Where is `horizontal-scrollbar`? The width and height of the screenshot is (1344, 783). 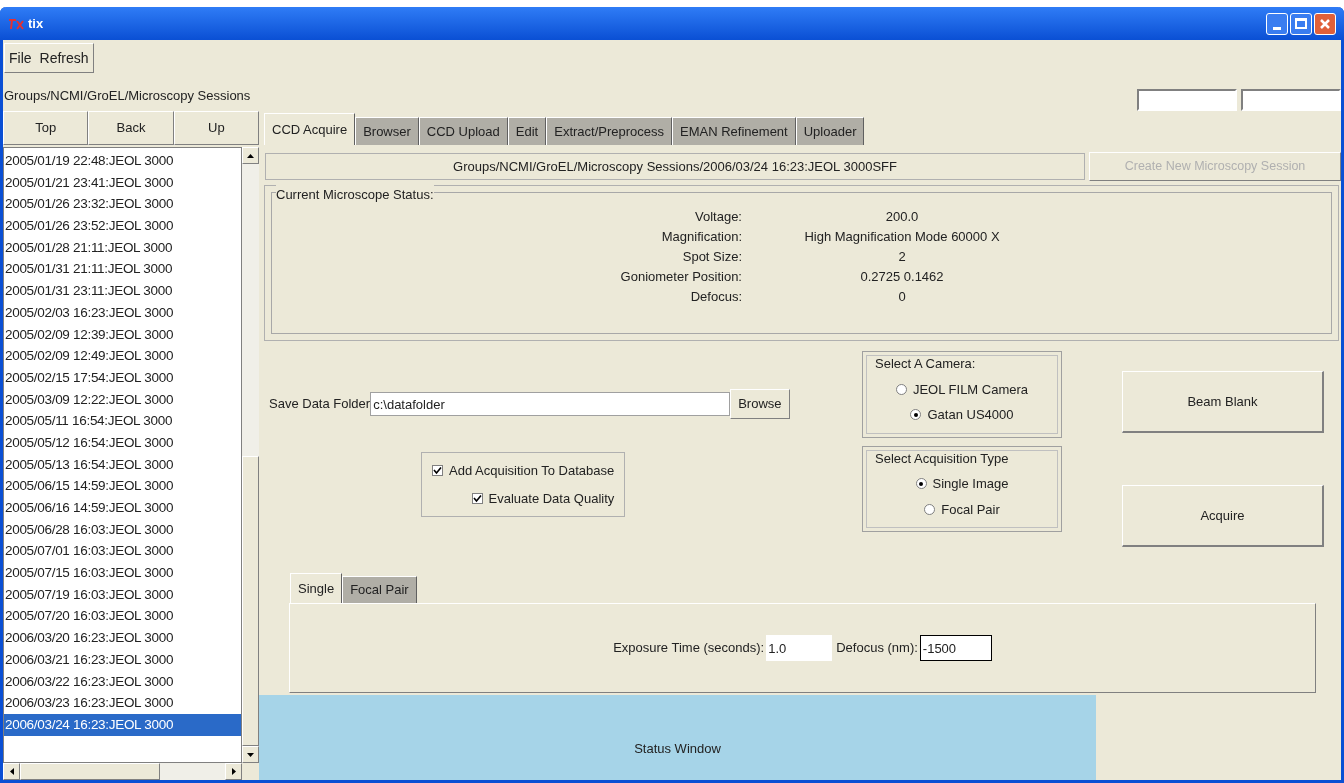 horizontal-scrollbar is located at coordinates (122, 771).